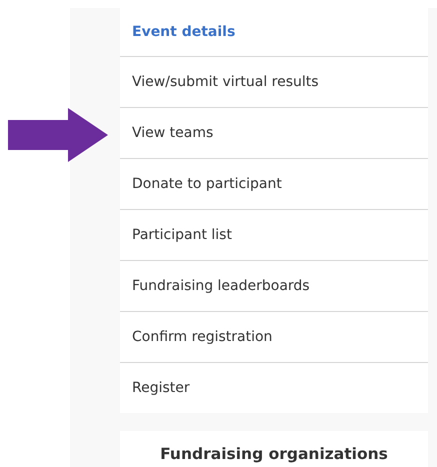 This screenshot has width=437, height=467. I want to click on menu-item: View teams, so click(274, 132).